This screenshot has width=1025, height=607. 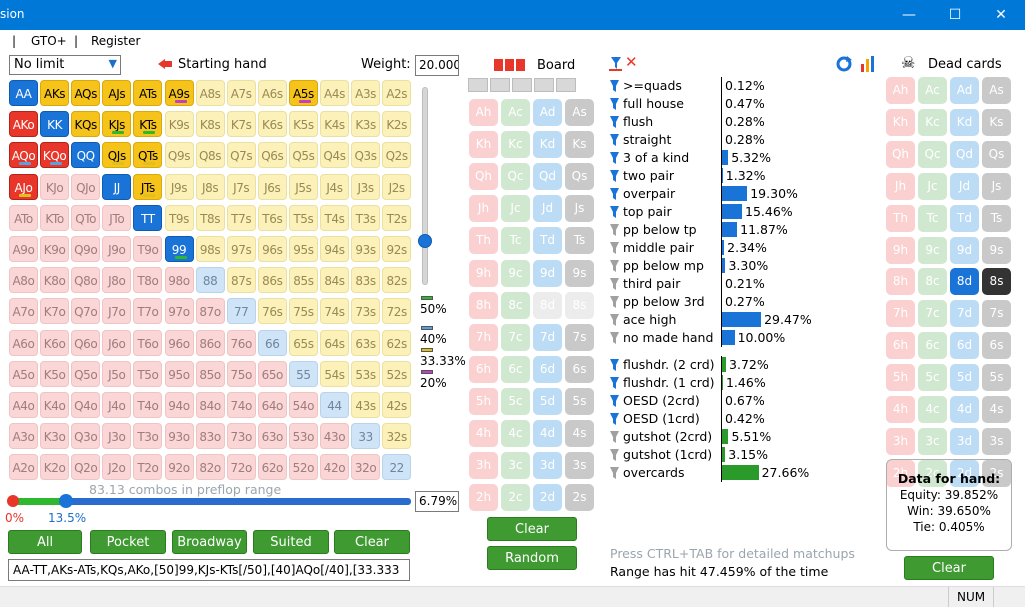 What do you see at coordinates (483, 401) in the screenshot?
I see `board-card-5h: 5h` at bounding box center [483, 401].